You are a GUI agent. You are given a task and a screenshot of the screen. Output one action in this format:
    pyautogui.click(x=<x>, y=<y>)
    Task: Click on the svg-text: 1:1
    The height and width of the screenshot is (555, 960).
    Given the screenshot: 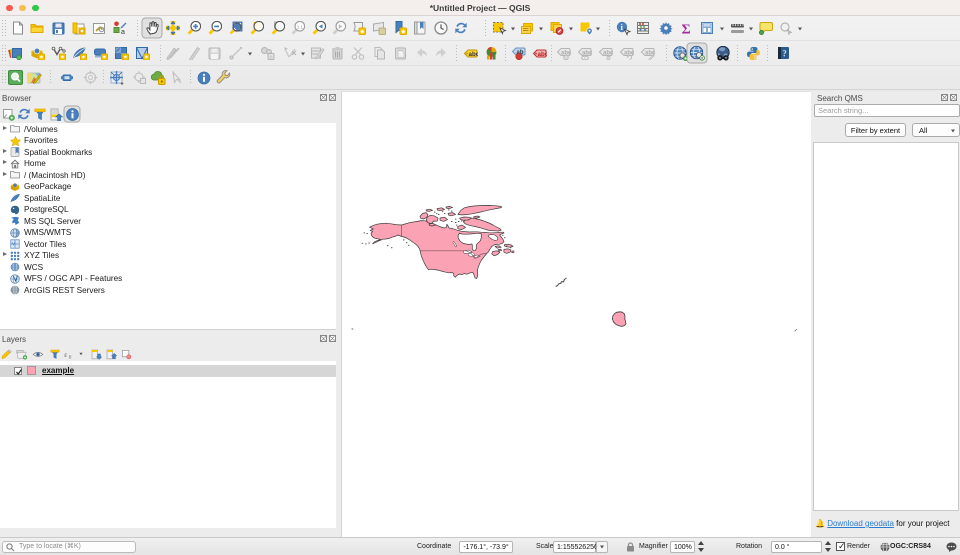 What is the action you would take?
    pyautogui.click(x=300, y=27)
    